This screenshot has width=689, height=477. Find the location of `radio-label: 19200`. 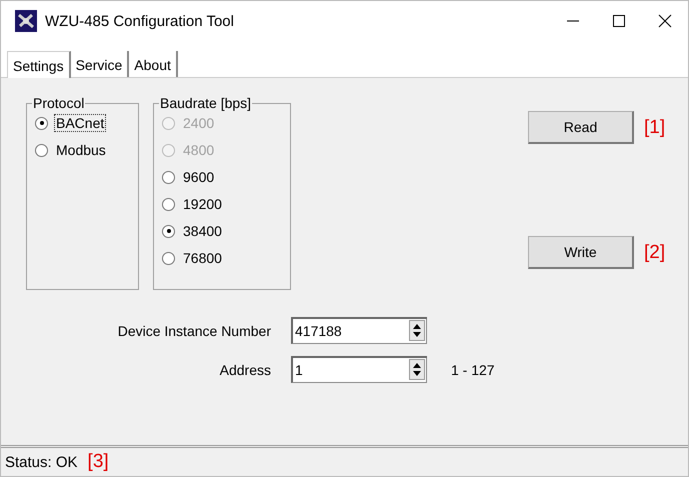

radio-label: 19200 is located at coordinates (202, 204).